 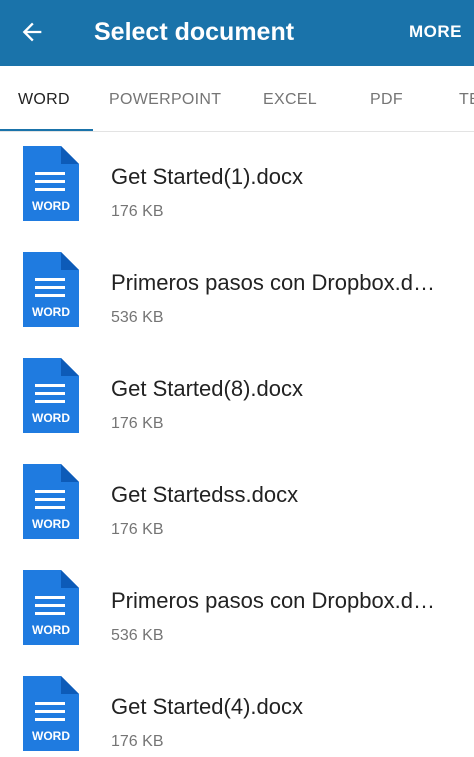 I want to click on tab-pdf: PDF, so click(x=386, y=98).